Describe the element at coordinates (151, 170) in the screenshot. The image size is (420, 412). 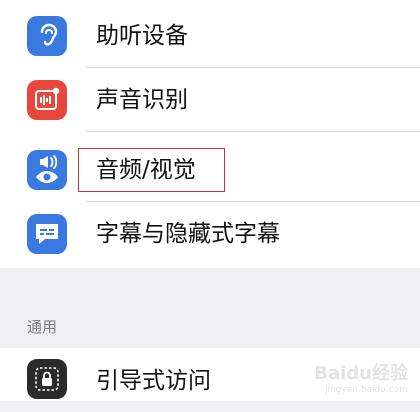
I see `highlight-annotation-box` at that location.